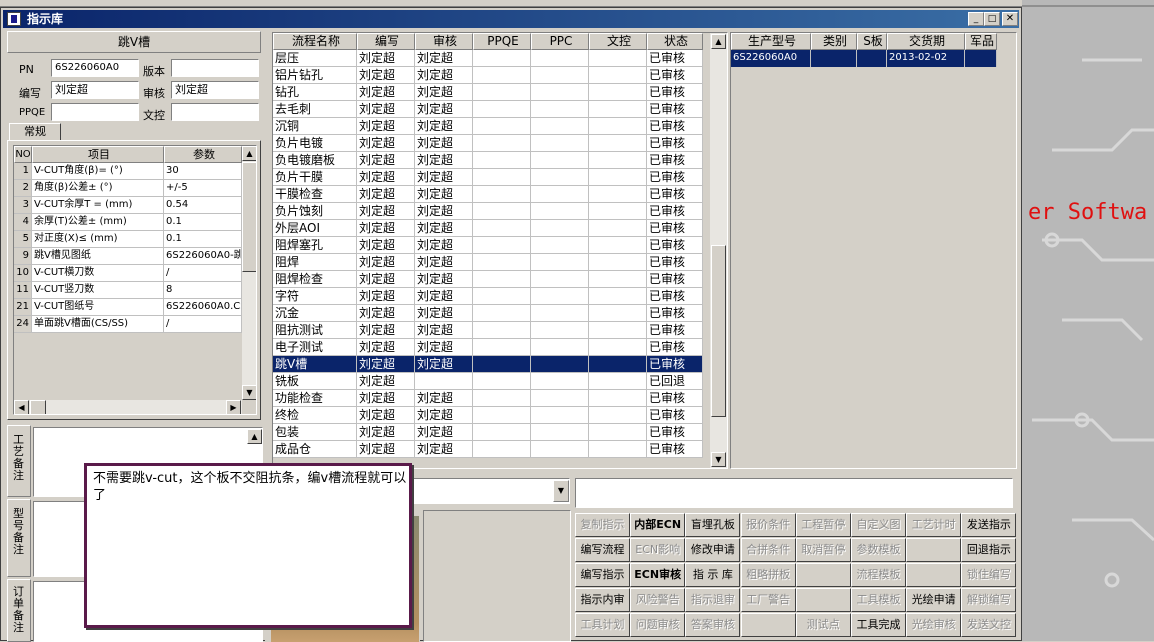  Describe the element at coordinates (488, 415) in the screenshot. I see `process-row: 终检 刘定超 刘定超 已审核` at that location.